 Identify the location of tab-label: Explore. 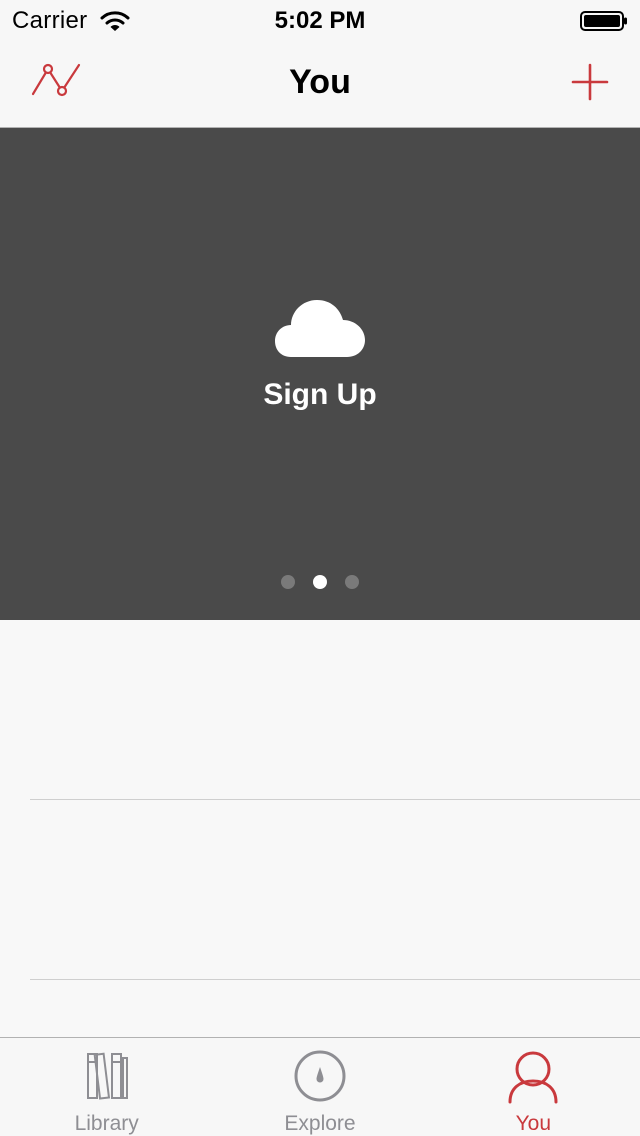
(320, 1123).